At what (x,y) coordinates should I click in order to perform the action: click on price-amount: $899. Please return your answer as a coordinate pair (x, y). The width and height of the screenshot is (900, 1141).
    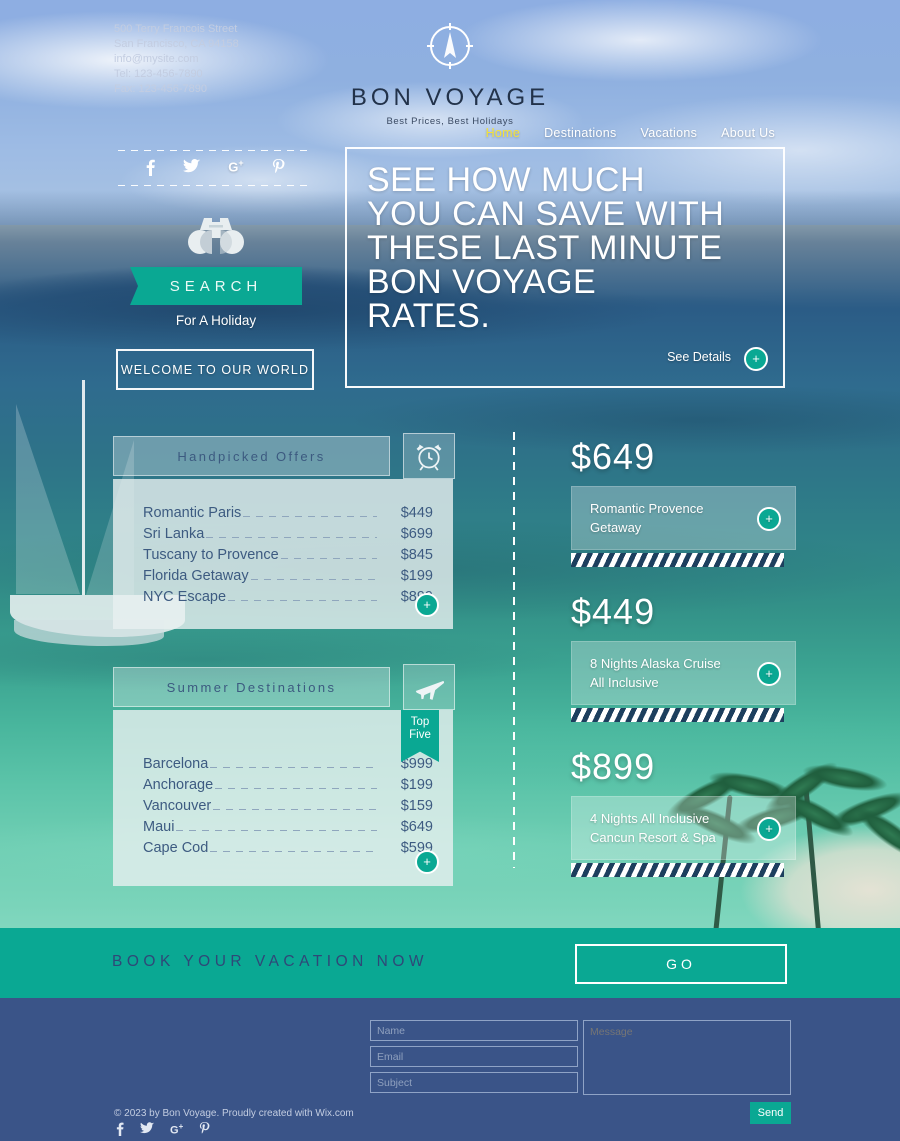
    Looking at the image, I should click on (613, 766).